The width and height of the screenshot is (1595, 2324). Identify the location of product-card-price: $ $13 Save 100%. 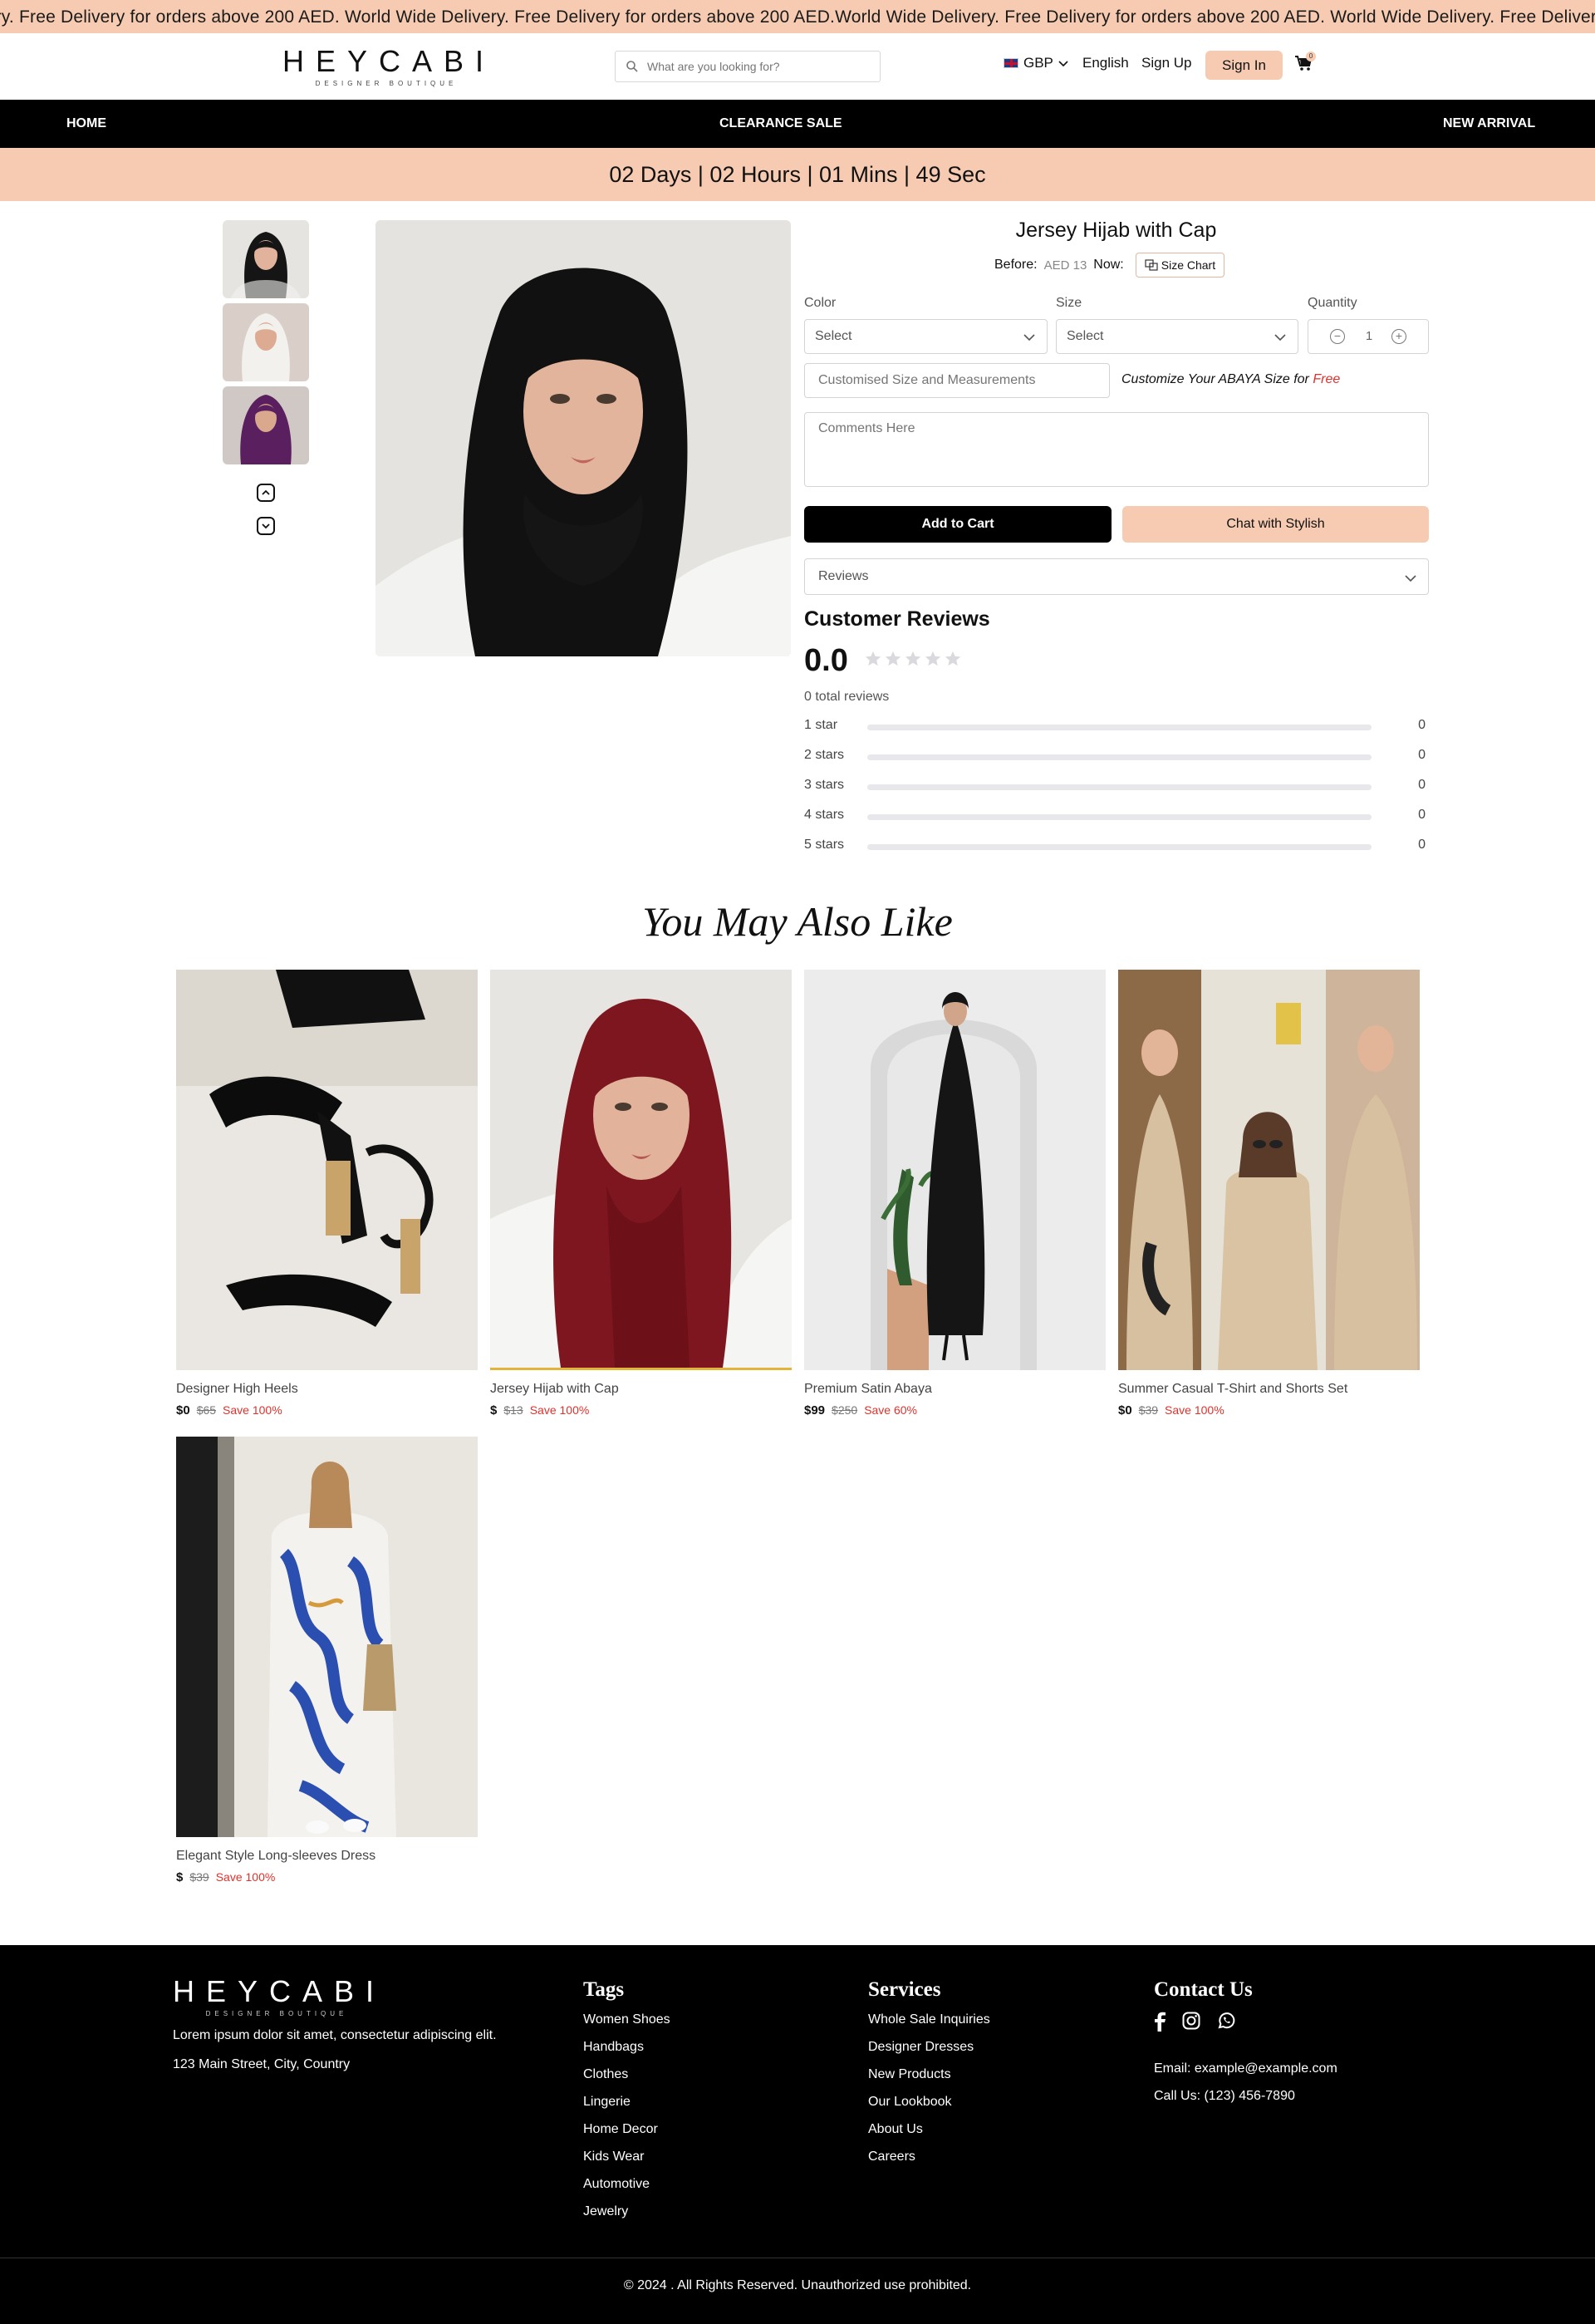
(641, 1410).